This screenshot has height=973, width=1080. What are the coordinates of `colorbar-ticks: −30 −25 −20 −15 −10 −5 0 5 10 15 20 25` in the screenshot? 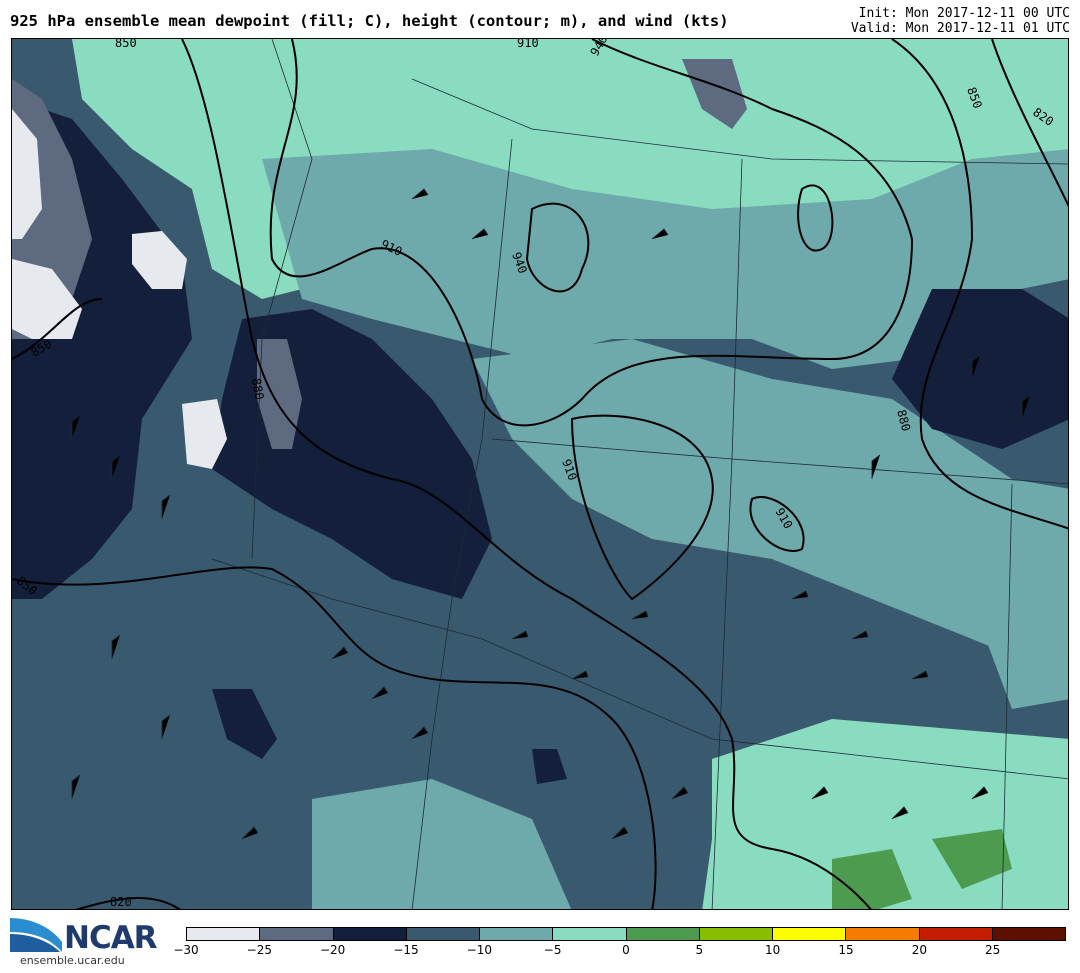 It's located at (619, 953).